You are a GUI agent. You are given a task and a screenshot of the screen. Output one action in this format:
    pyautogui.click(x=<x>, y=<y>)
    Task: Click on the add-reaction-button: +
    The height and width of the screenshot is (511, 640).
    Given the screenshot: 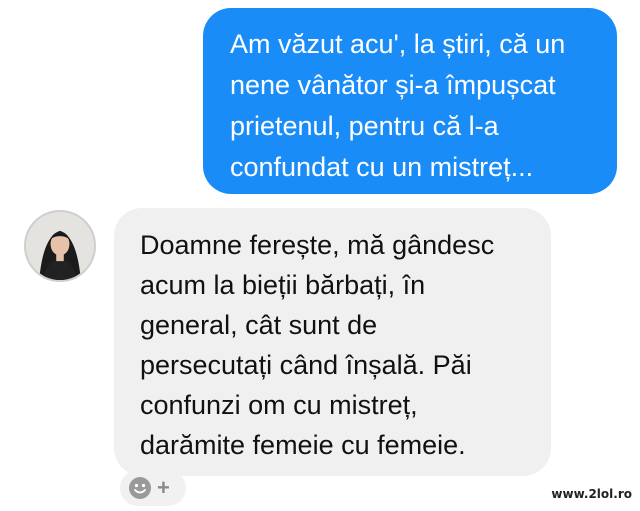 What is the action you would take?
    pyautogui.click(x=153, y=488)
    